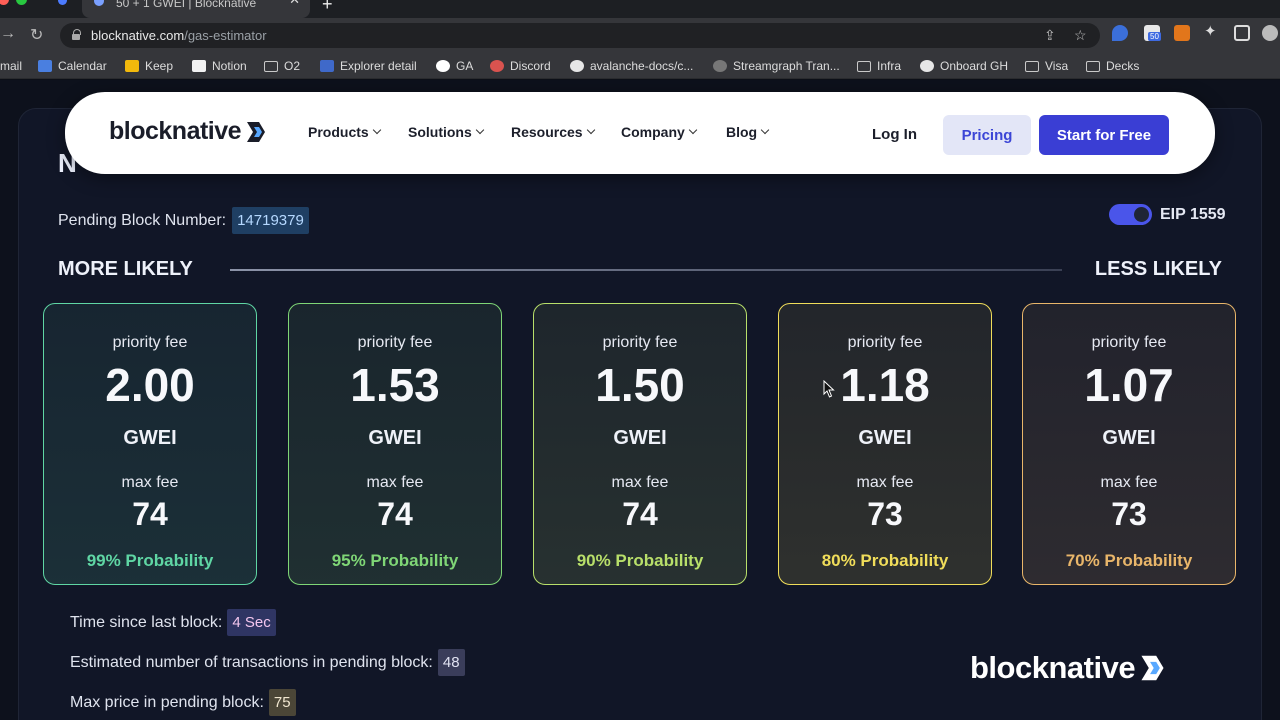  I want to click on bookmark-star-icon: ☆, so click(1080, 35).